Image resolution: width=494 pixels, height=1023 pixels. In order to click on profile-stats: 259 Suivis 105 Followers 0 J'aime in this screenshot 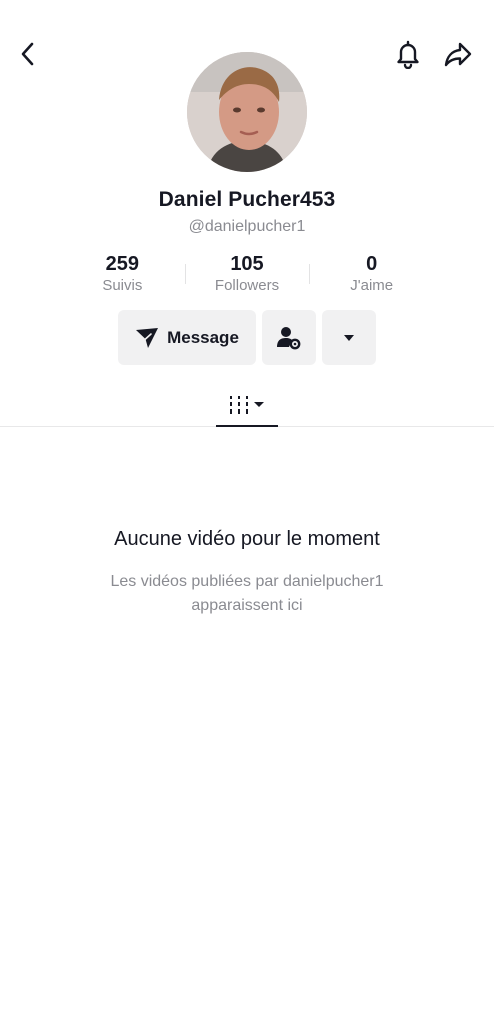, I will do `click(247, 275)`.